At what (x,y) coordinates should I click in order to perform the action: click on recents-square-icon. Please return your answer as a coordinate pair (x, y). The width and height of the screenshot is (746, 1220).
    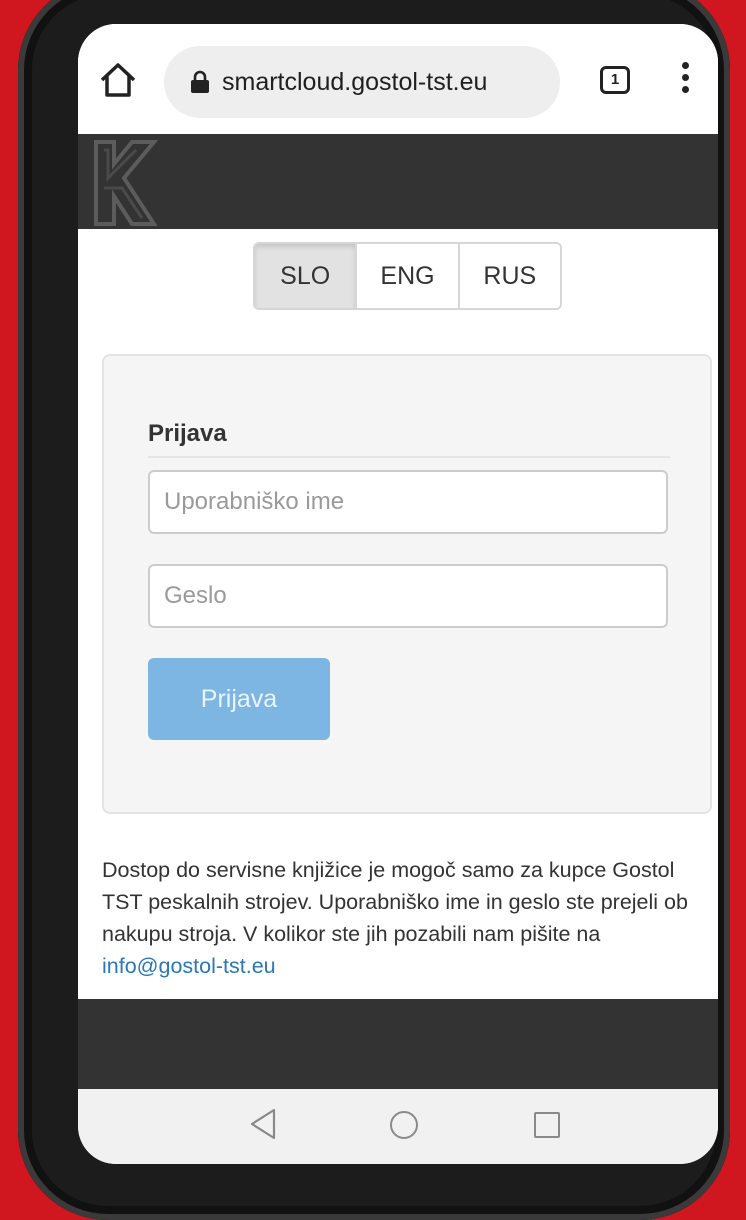
    Looking at the image, I should click on (547, 1125).